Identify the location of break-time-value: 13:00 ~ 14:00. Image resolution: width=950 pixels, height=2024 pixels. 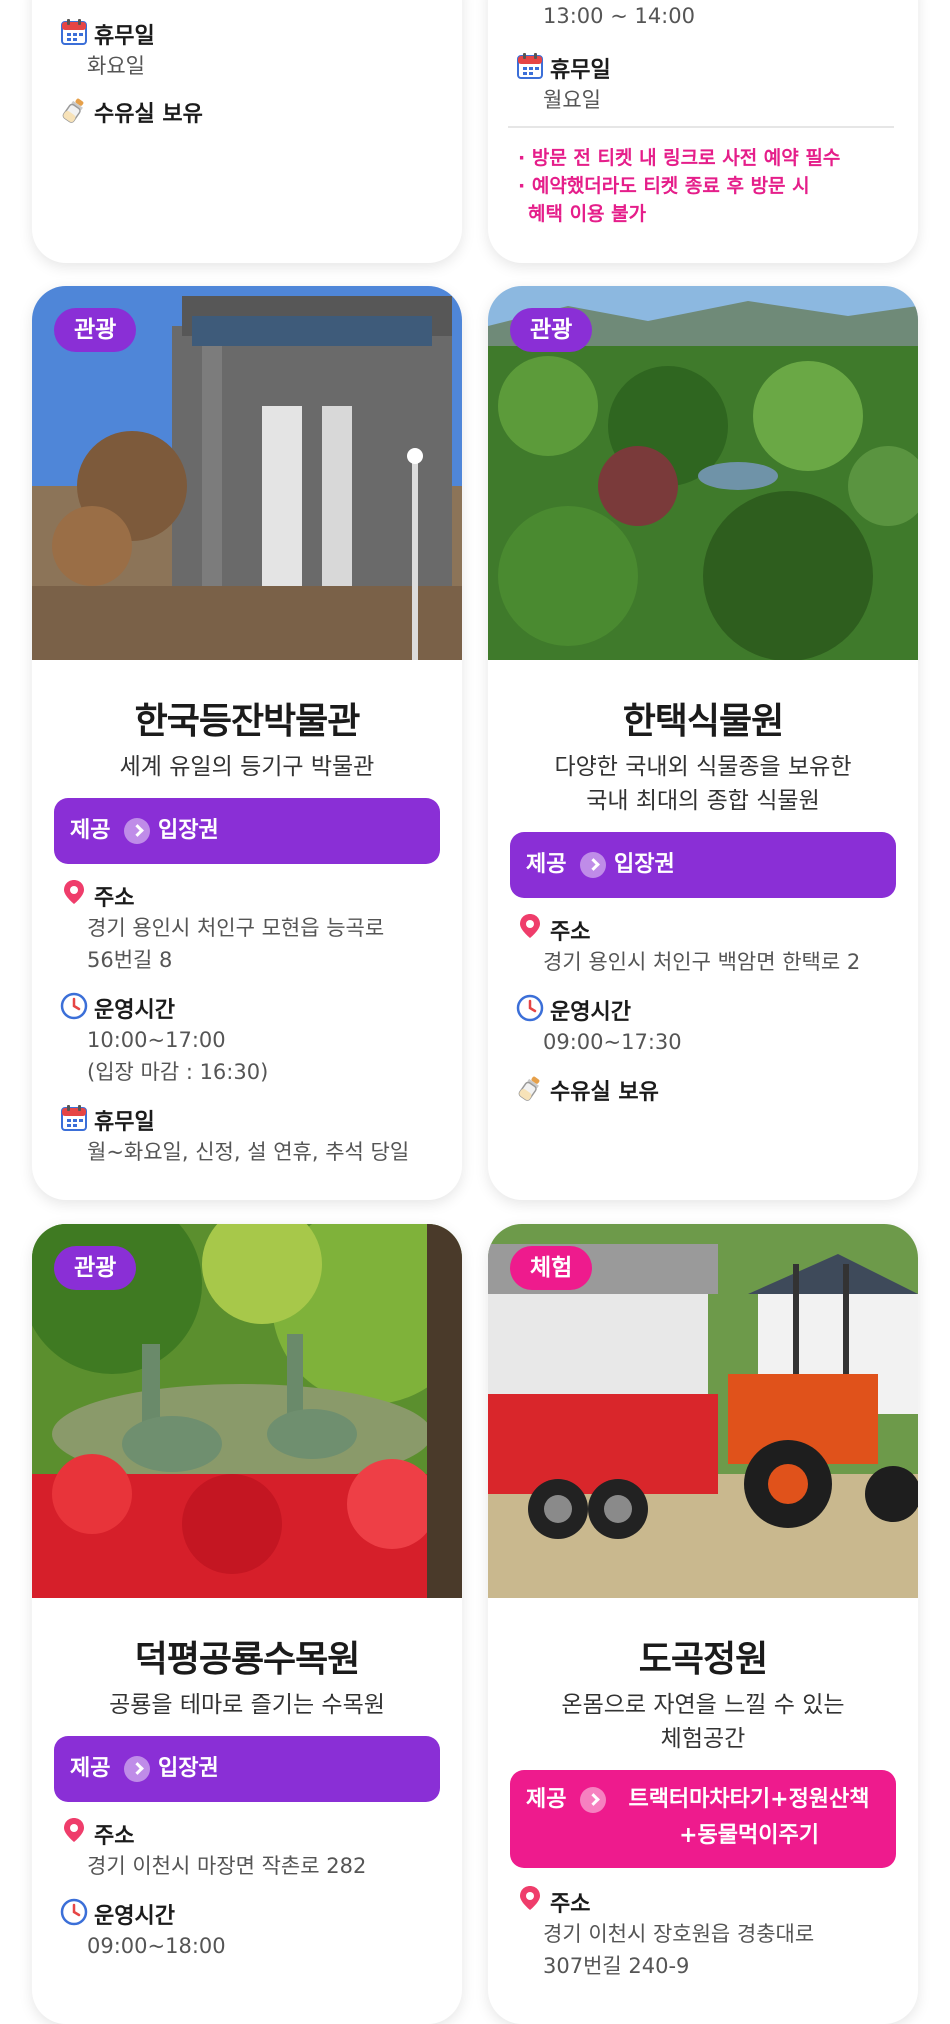
(619, 16).